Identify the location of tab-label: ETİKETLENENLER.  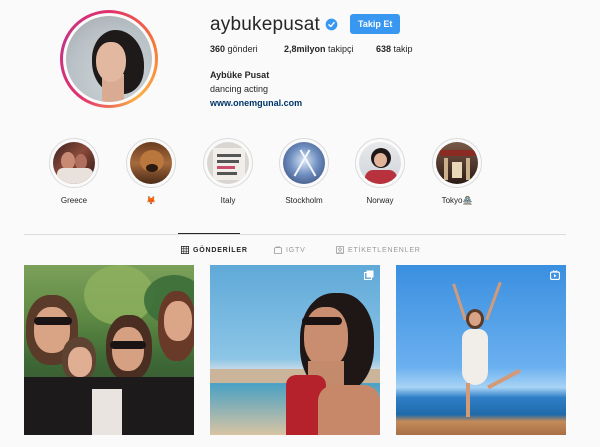
(384, 250).